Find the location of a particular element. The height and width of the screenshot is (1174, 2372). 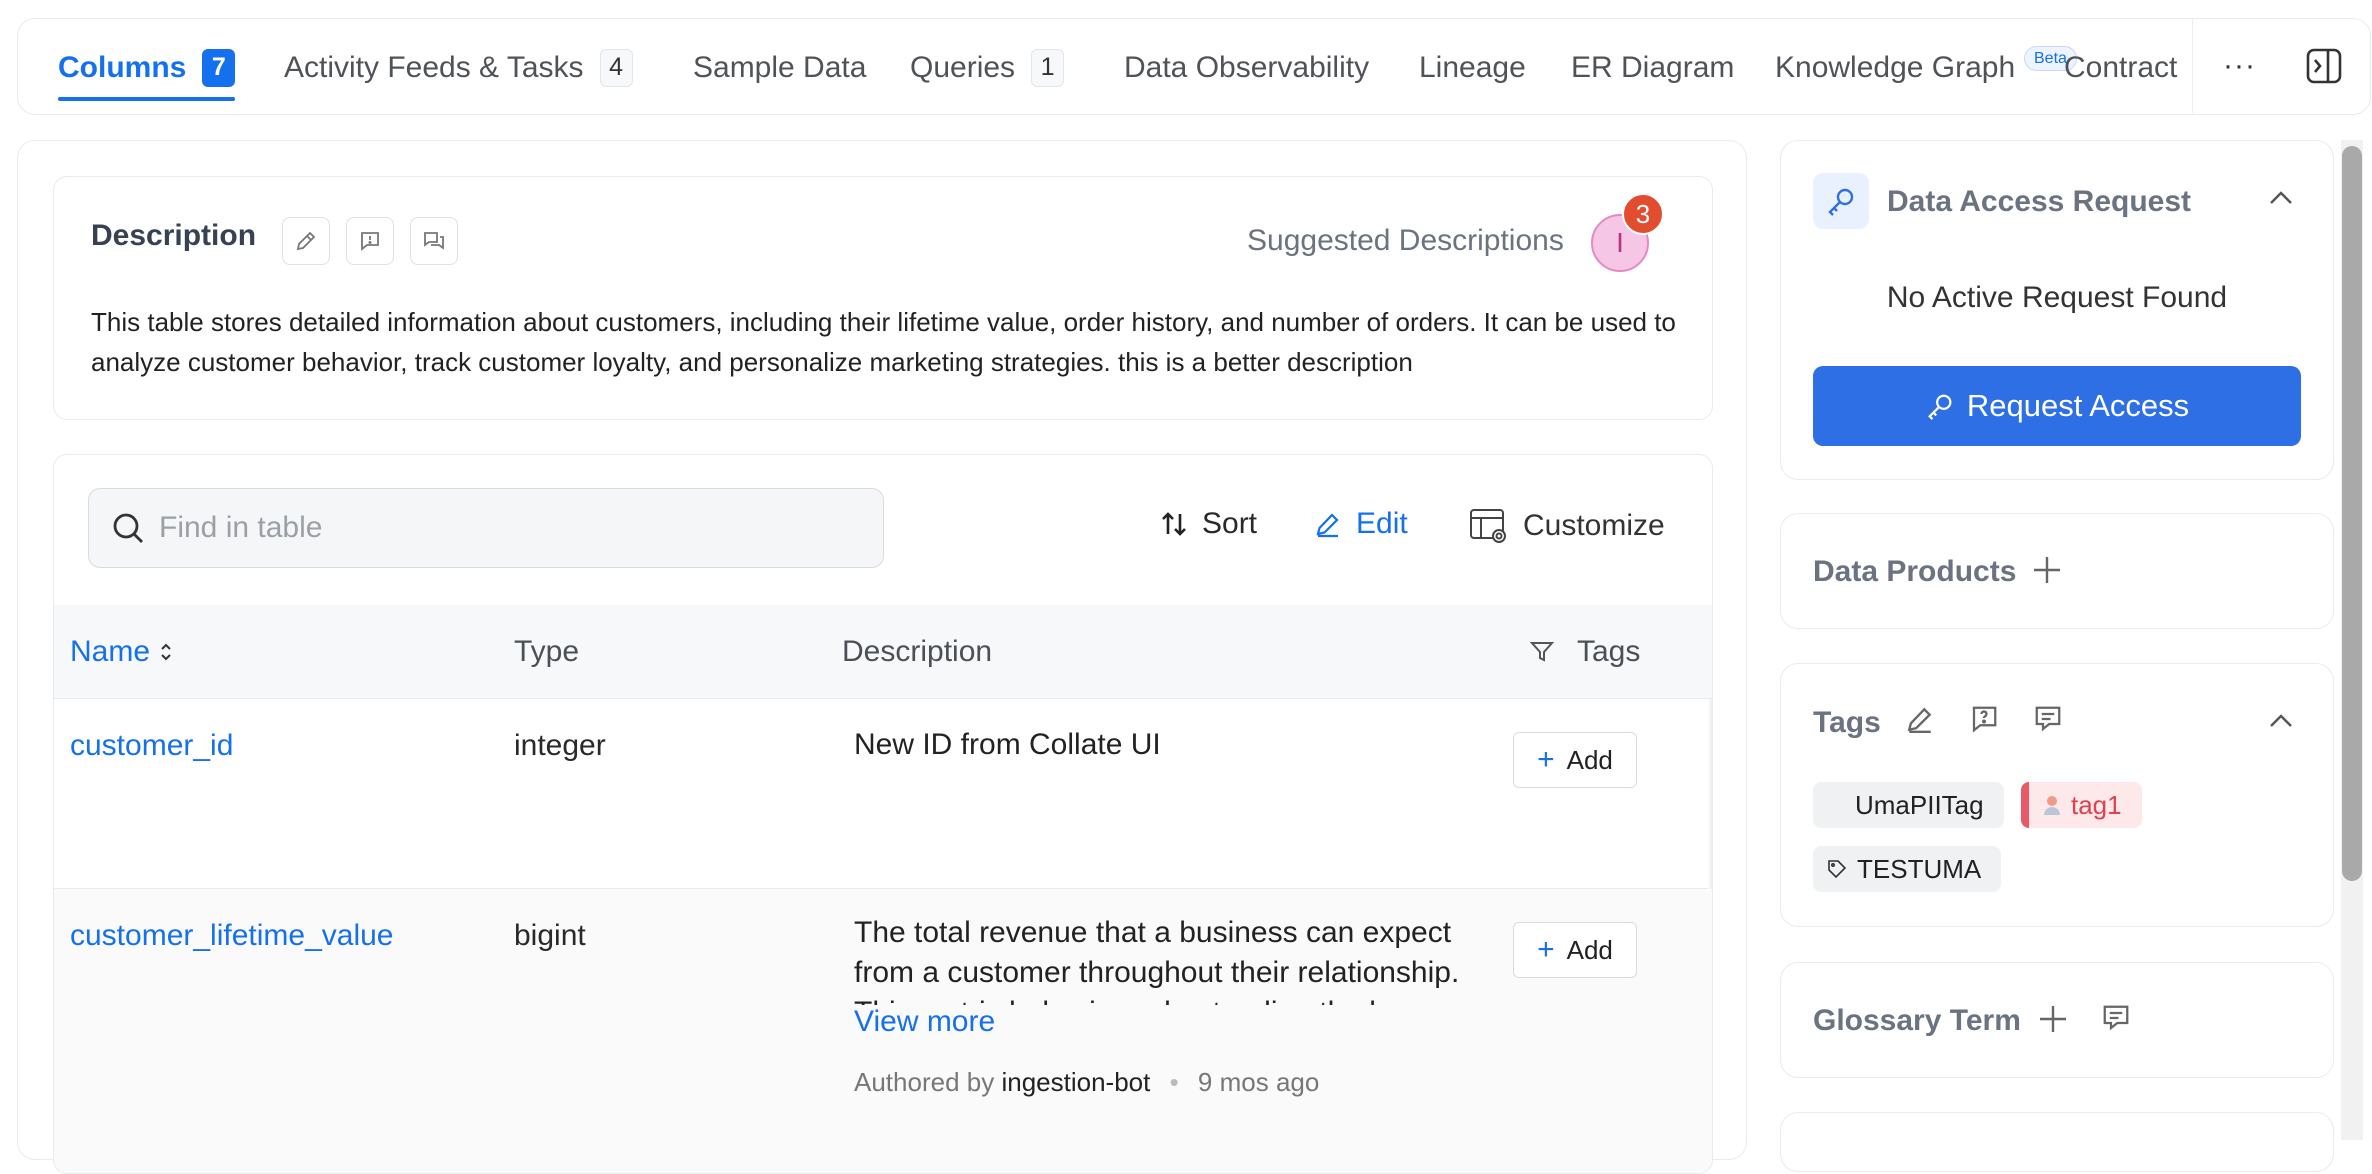

tab-columns: Columns 7 is located at coordinates (147, 67).